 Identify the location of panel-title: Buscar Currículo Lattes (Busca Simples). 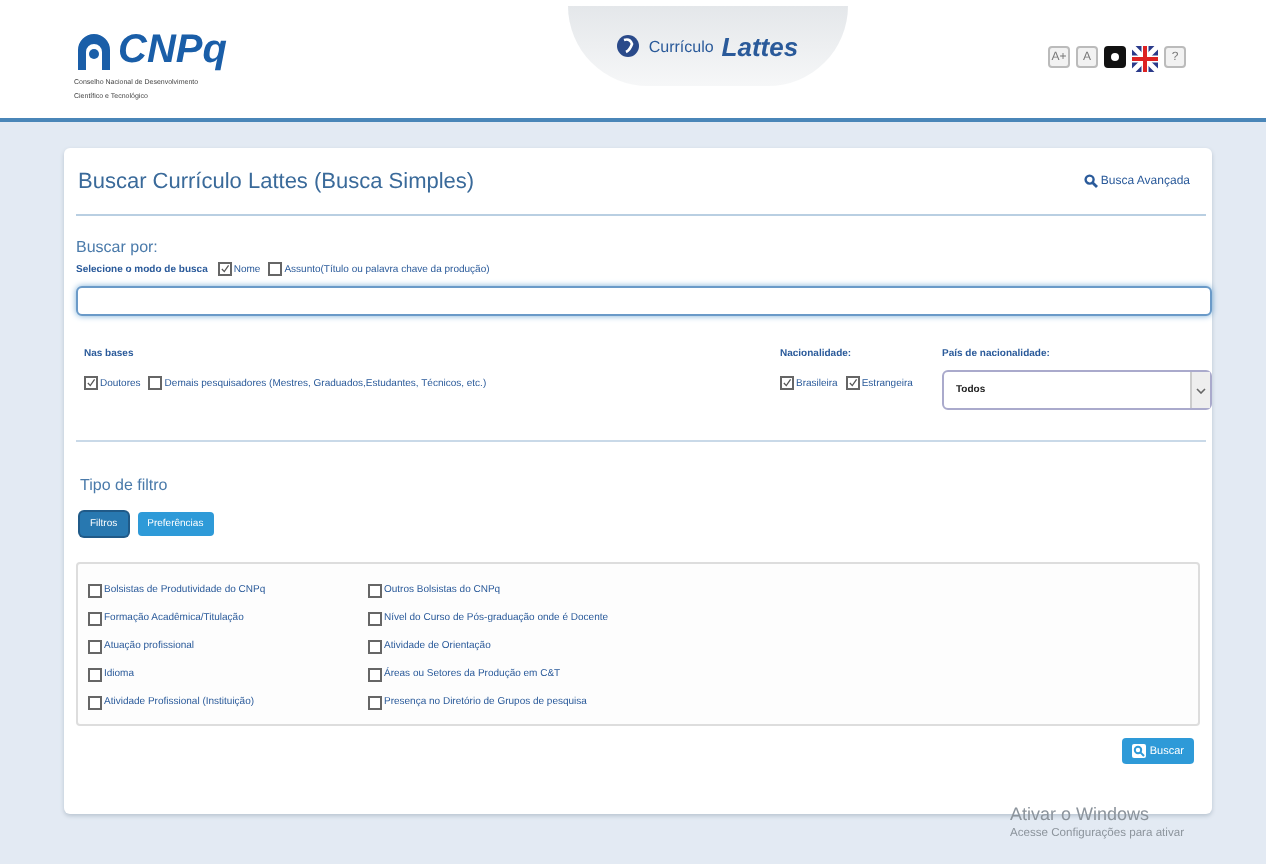
(276, 181).